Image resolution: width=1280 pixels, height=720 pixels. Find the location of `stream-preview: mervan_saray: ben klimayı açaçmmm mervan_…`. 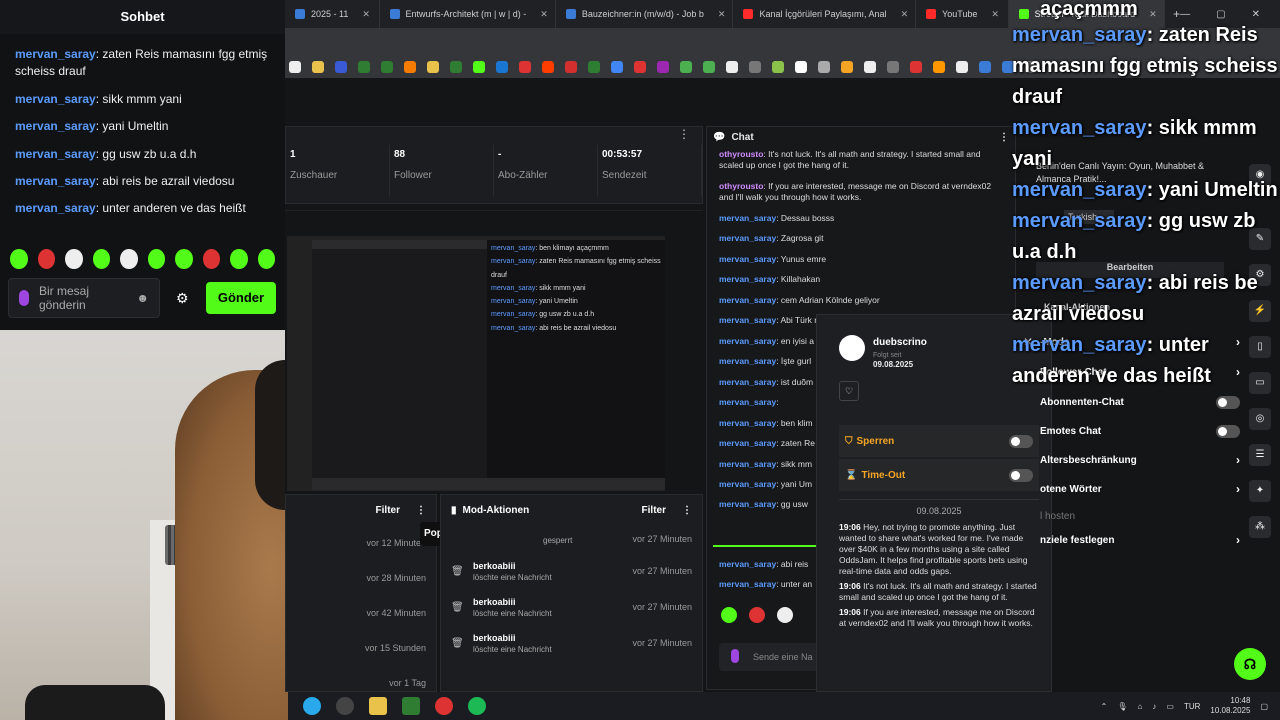

stream-preview: mervan_saray: ben klimayı açaçmmm mervan_… is located at coordinates (476, 363).